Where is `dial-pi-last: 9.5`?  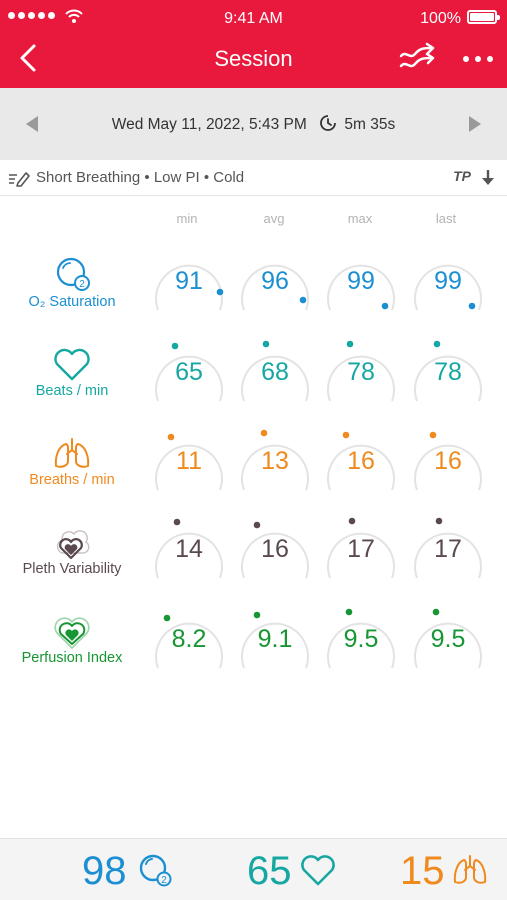 dial-pi-last: 9.5 is located at coordinates (448, 644).